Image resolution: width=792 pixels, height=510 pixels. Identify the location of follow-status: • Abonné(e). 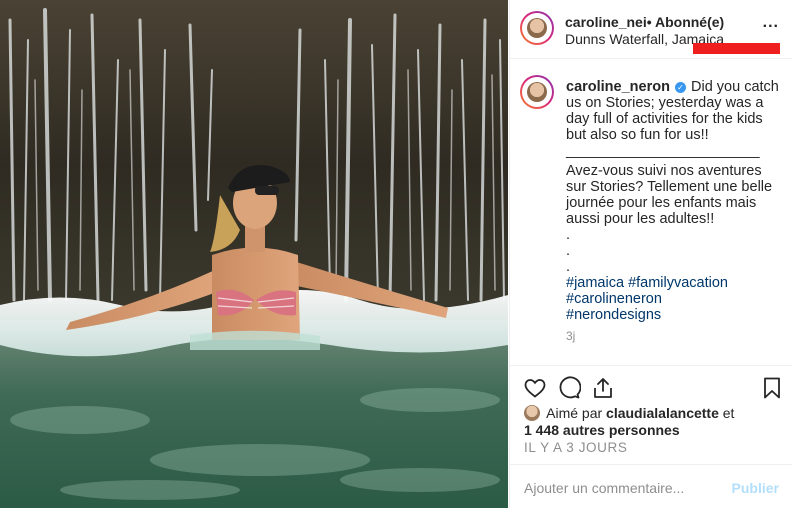
(686, 22).